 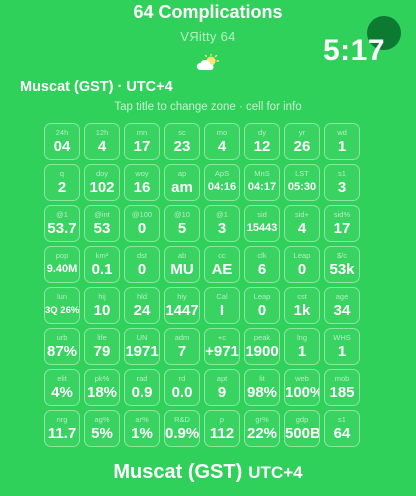 What do you see at coordinates (182, 428) in the screenshot?
I see `complication-cell: R&D 0.9%` at bounding box center [182, 428].